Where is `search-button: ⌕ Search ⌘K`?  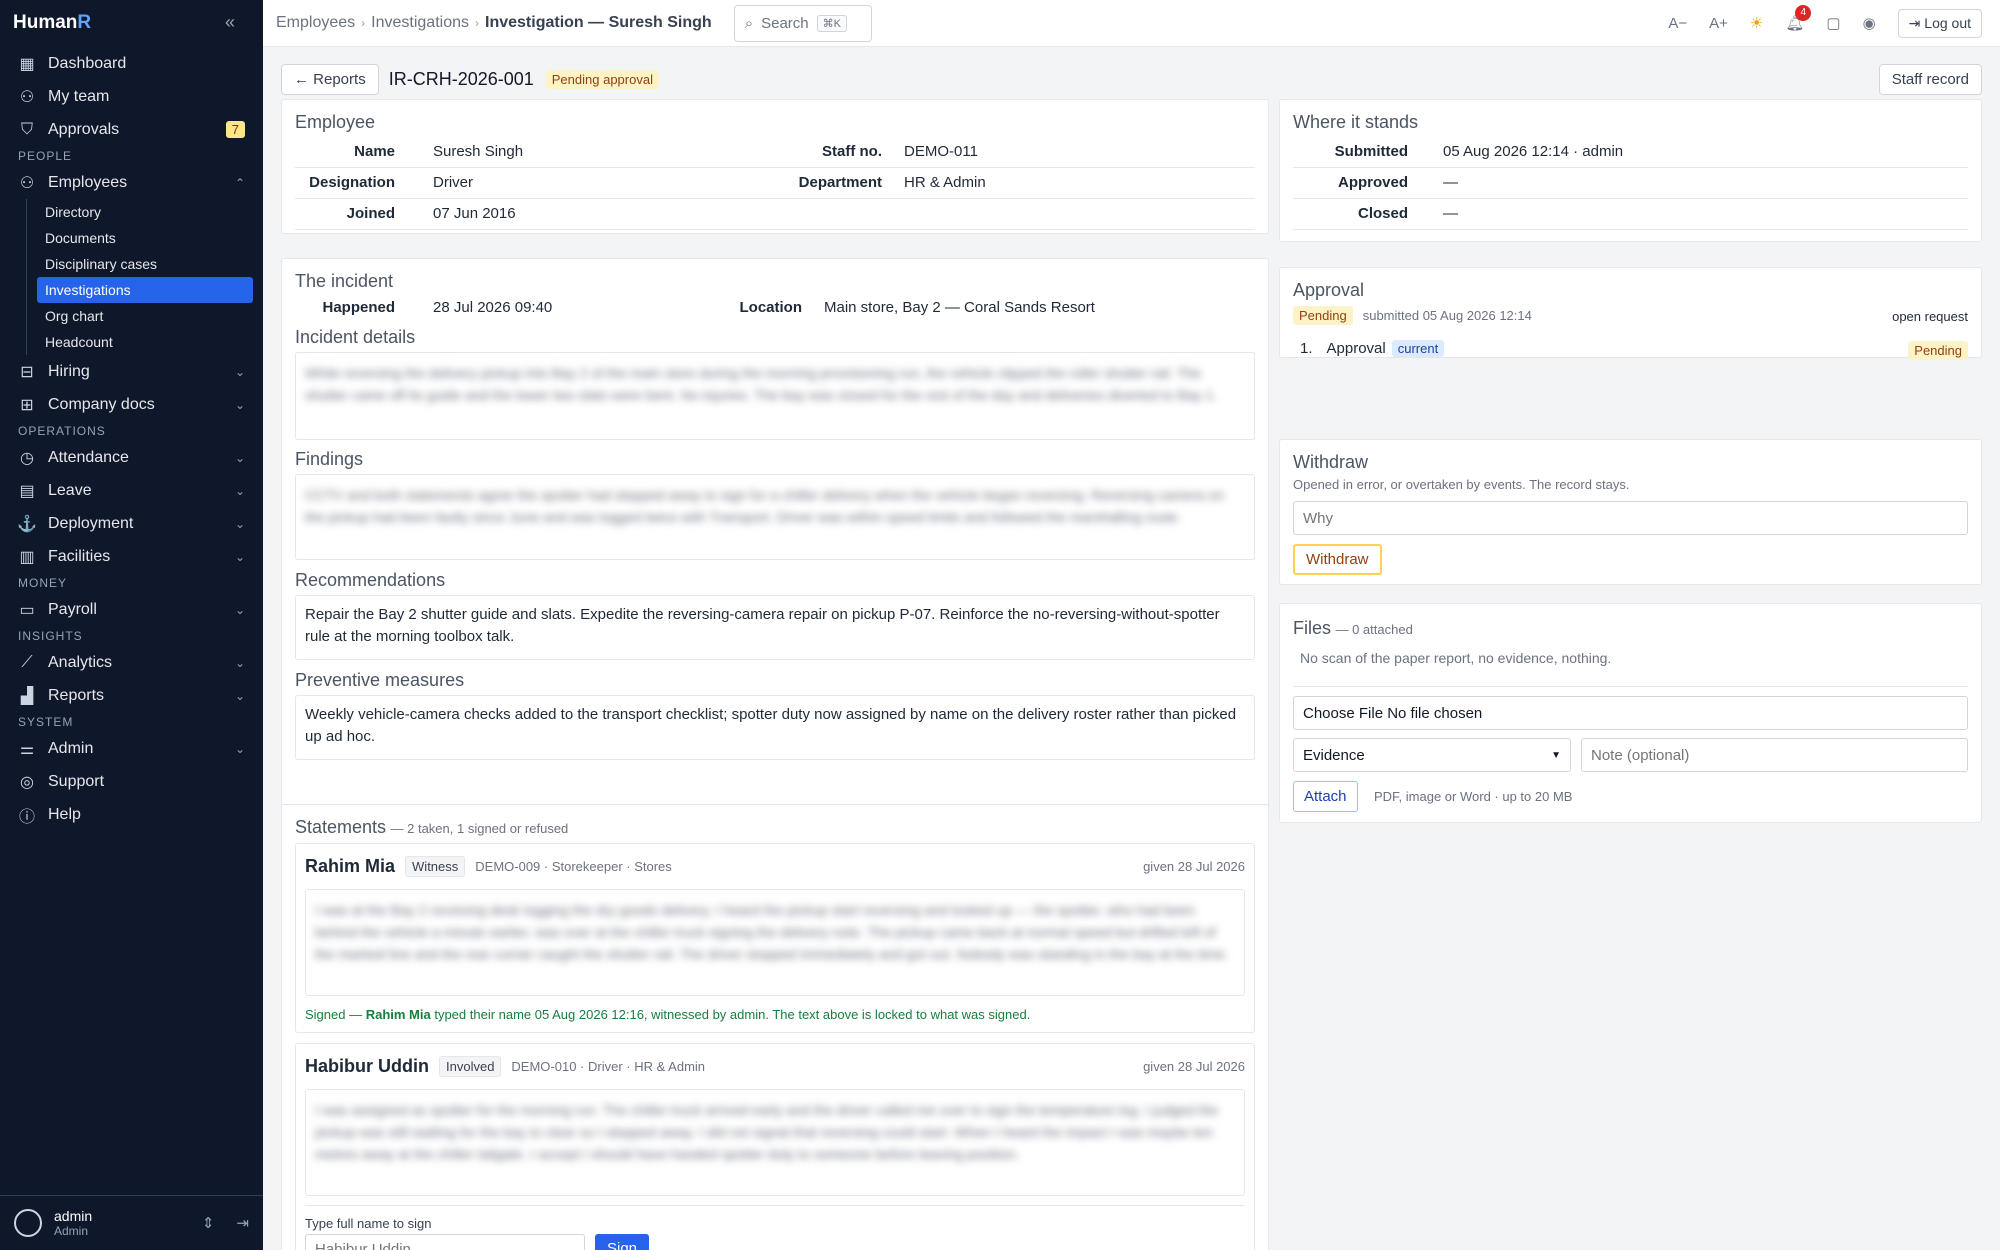
search-button: ⌕ Search ⌘K is located at coordinates (802, 23).